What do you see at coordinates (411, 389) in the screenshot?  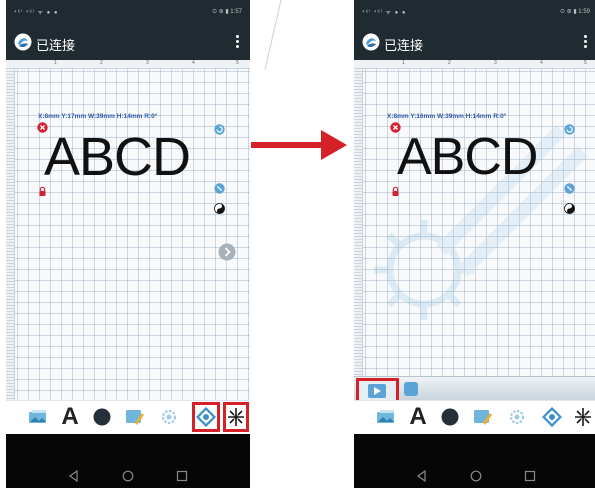 I see `stop-button` at bounding box center [411, 389].